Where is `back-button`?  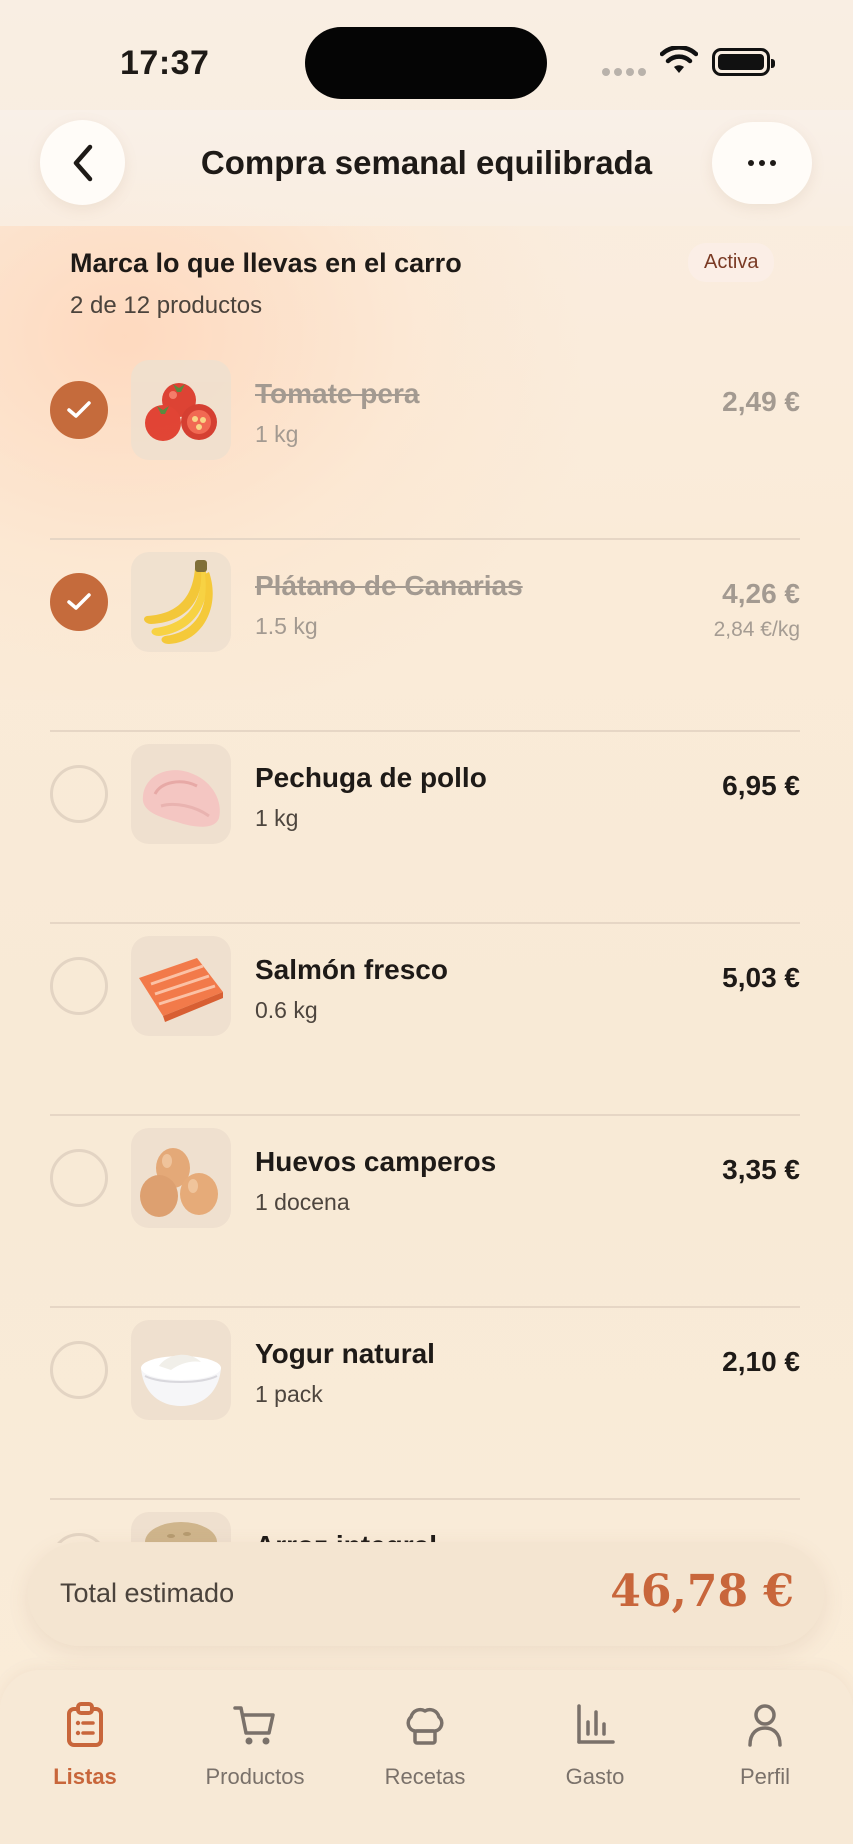 back-button is located at coordinates (82, 162).